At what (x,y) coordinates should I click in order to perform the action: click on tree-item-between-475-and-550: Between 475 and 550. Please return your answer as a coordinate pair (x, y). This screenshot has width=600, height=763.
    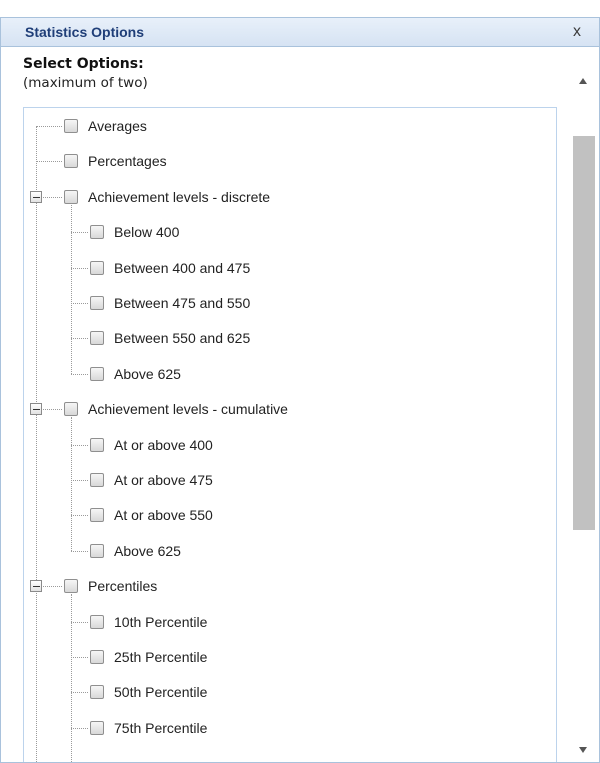
    Looking at the image, I should click on (170, 303).